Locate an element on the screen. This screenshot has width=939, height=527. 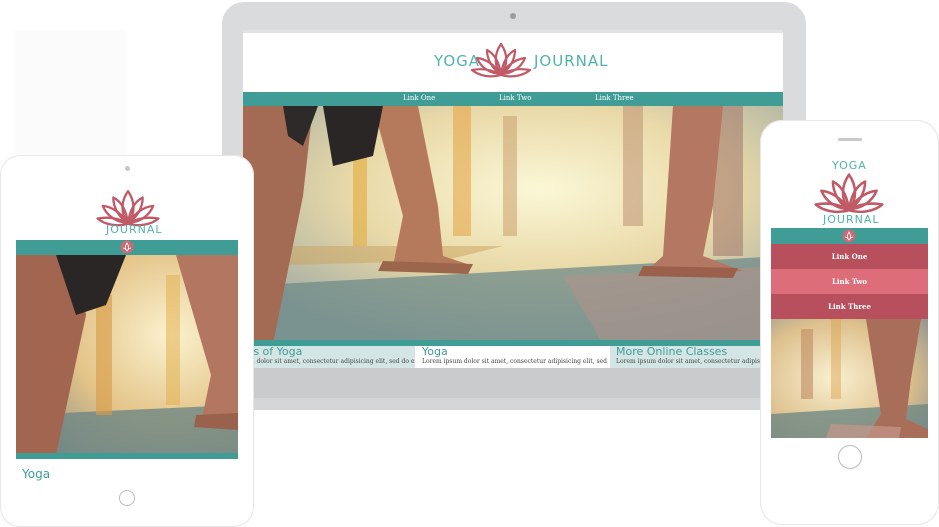
nav-link-two: Link Two is located at coordinates (515, 98).